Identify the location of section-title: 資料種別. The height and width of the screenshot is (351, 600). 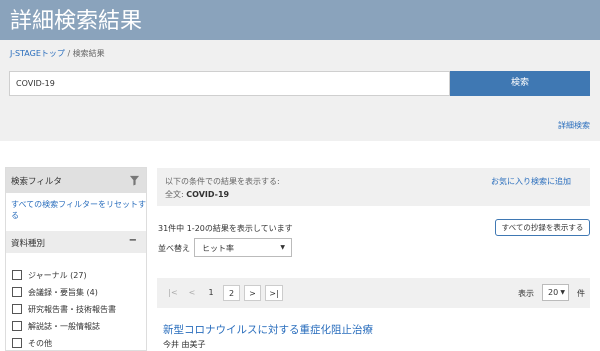
(28, 244).